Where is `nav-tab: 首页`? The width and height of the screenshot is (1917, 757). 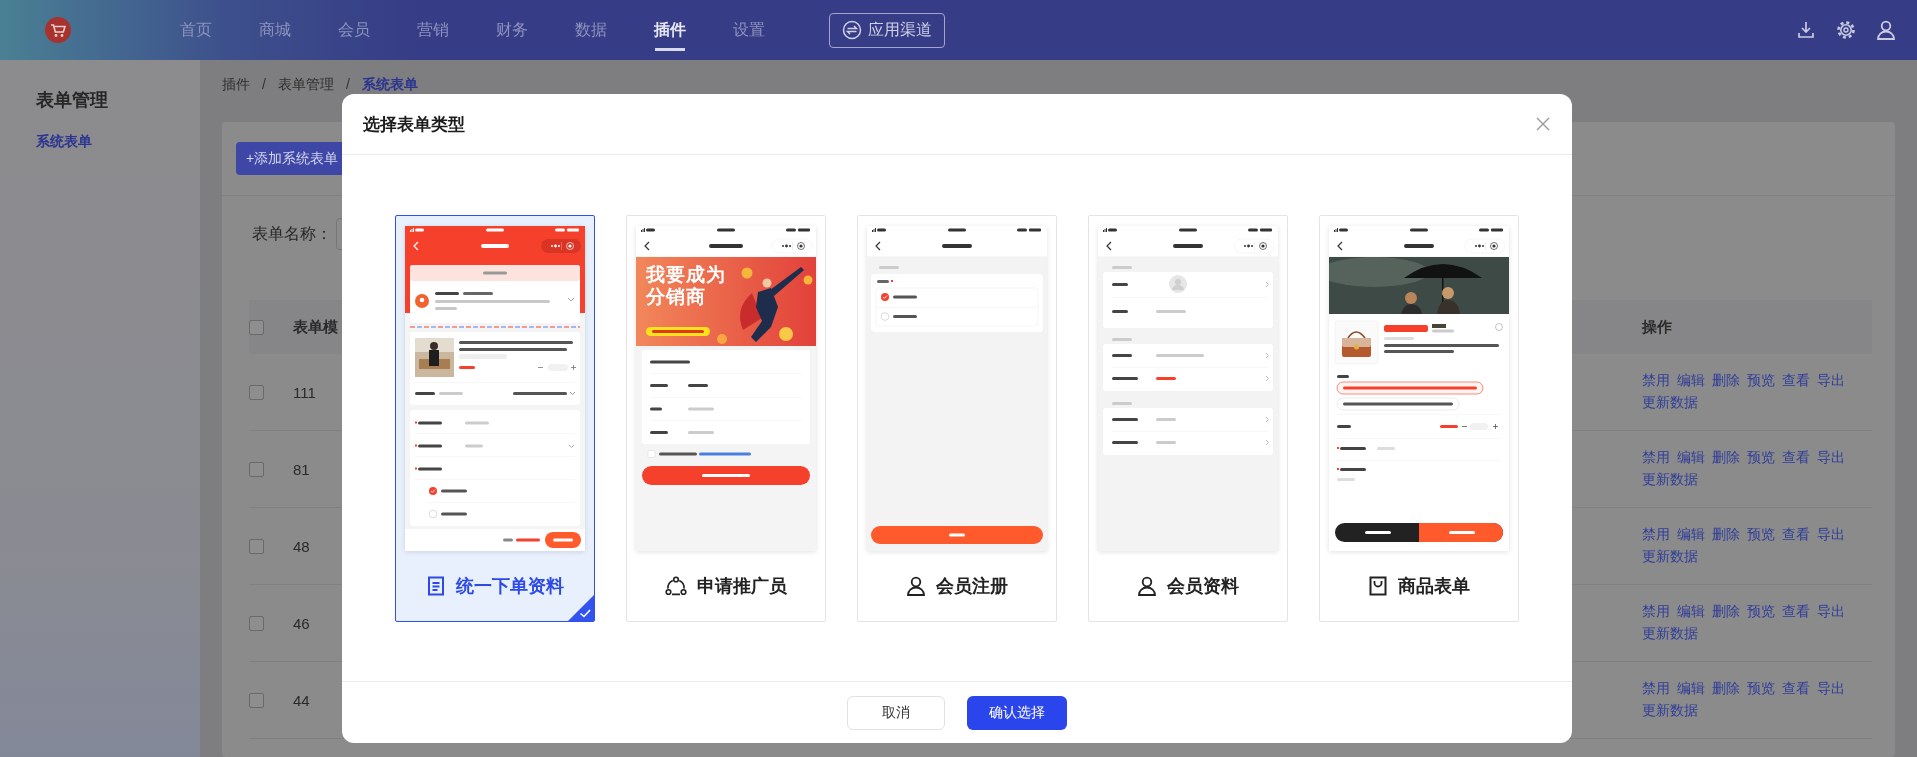 nav-tab: 首页 is located at coordinates (196, 30).